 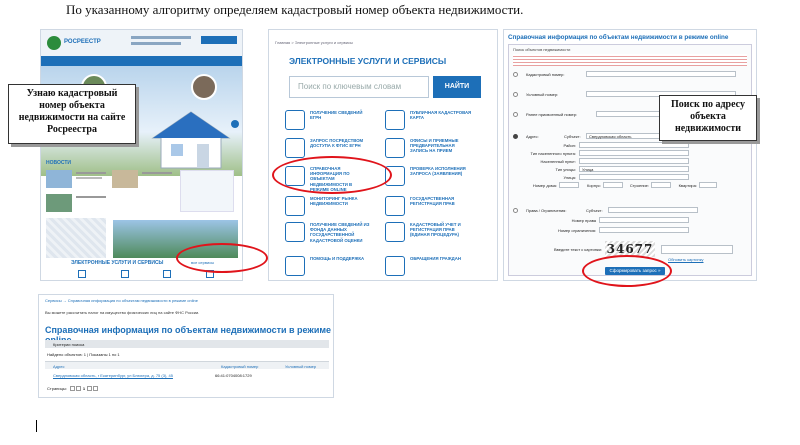 I want to click on login-button, so click(x=219, y=40).